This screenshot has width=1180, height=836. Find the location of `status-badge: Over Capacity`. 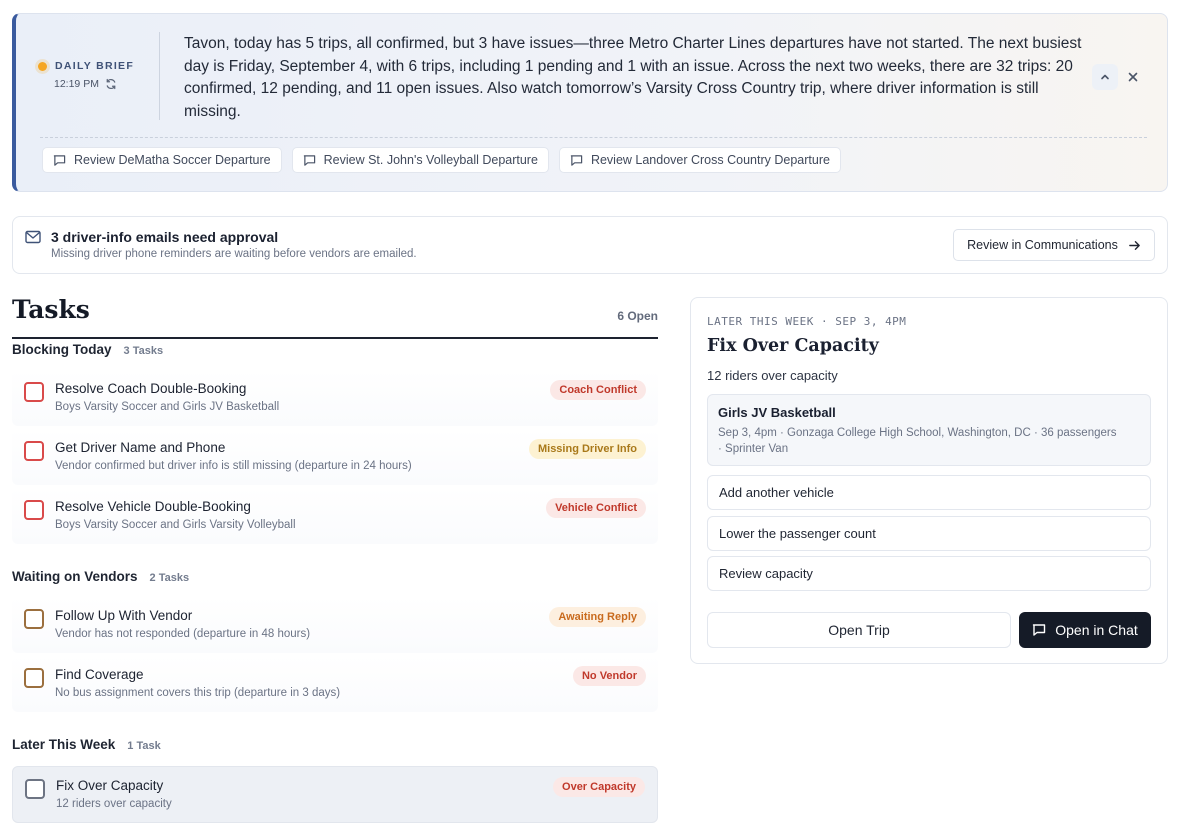

status-badge: Over Capacity is located at coordinates (599, 787).